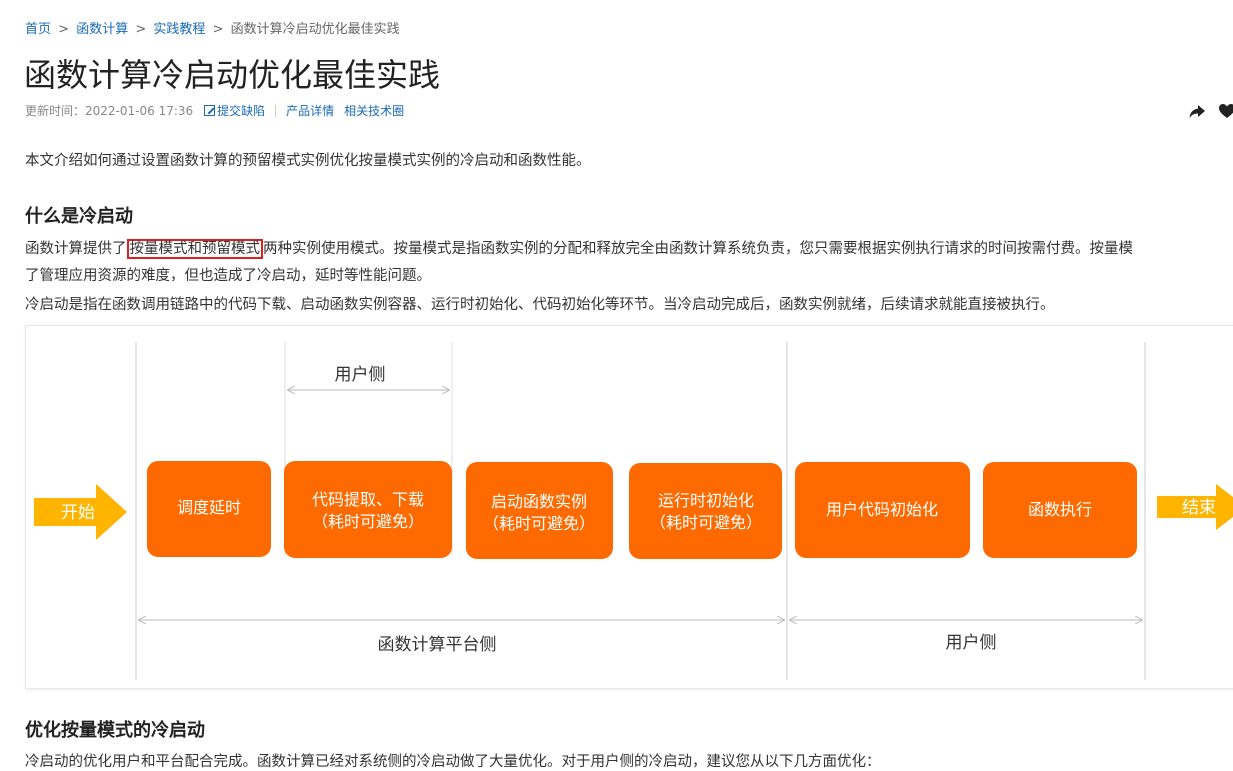  What do you see at coordinates (539, 501) in the screenshot?
I see `step-label: 启动函数实例` at bounding box center [539, 501].